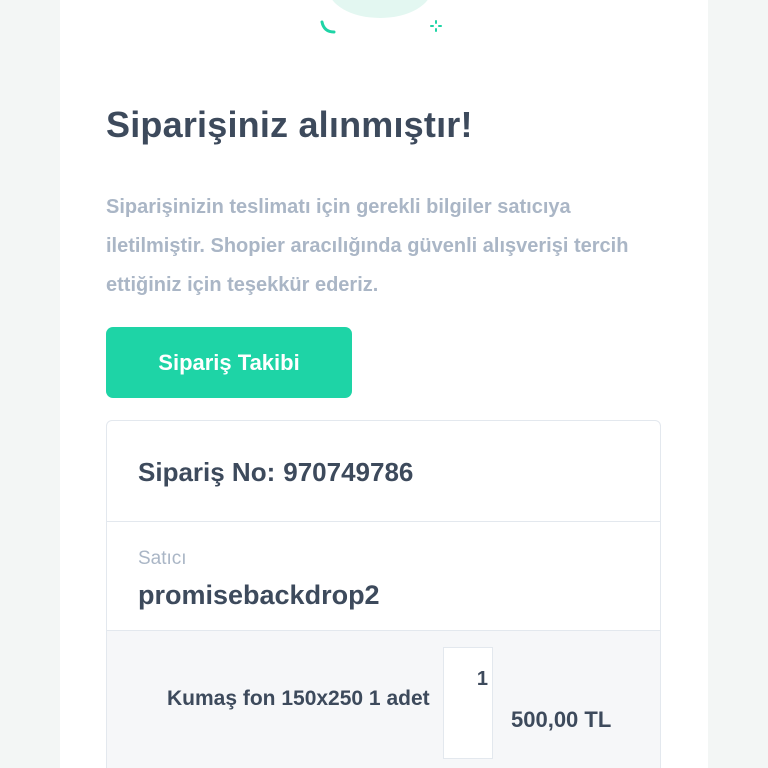 The width and height of the screenshot is (768, 768). Describe the element at coordinates (383, 576) in the screenshot. I see `seller-row: Satıcı promisebackdrop2` at that location.